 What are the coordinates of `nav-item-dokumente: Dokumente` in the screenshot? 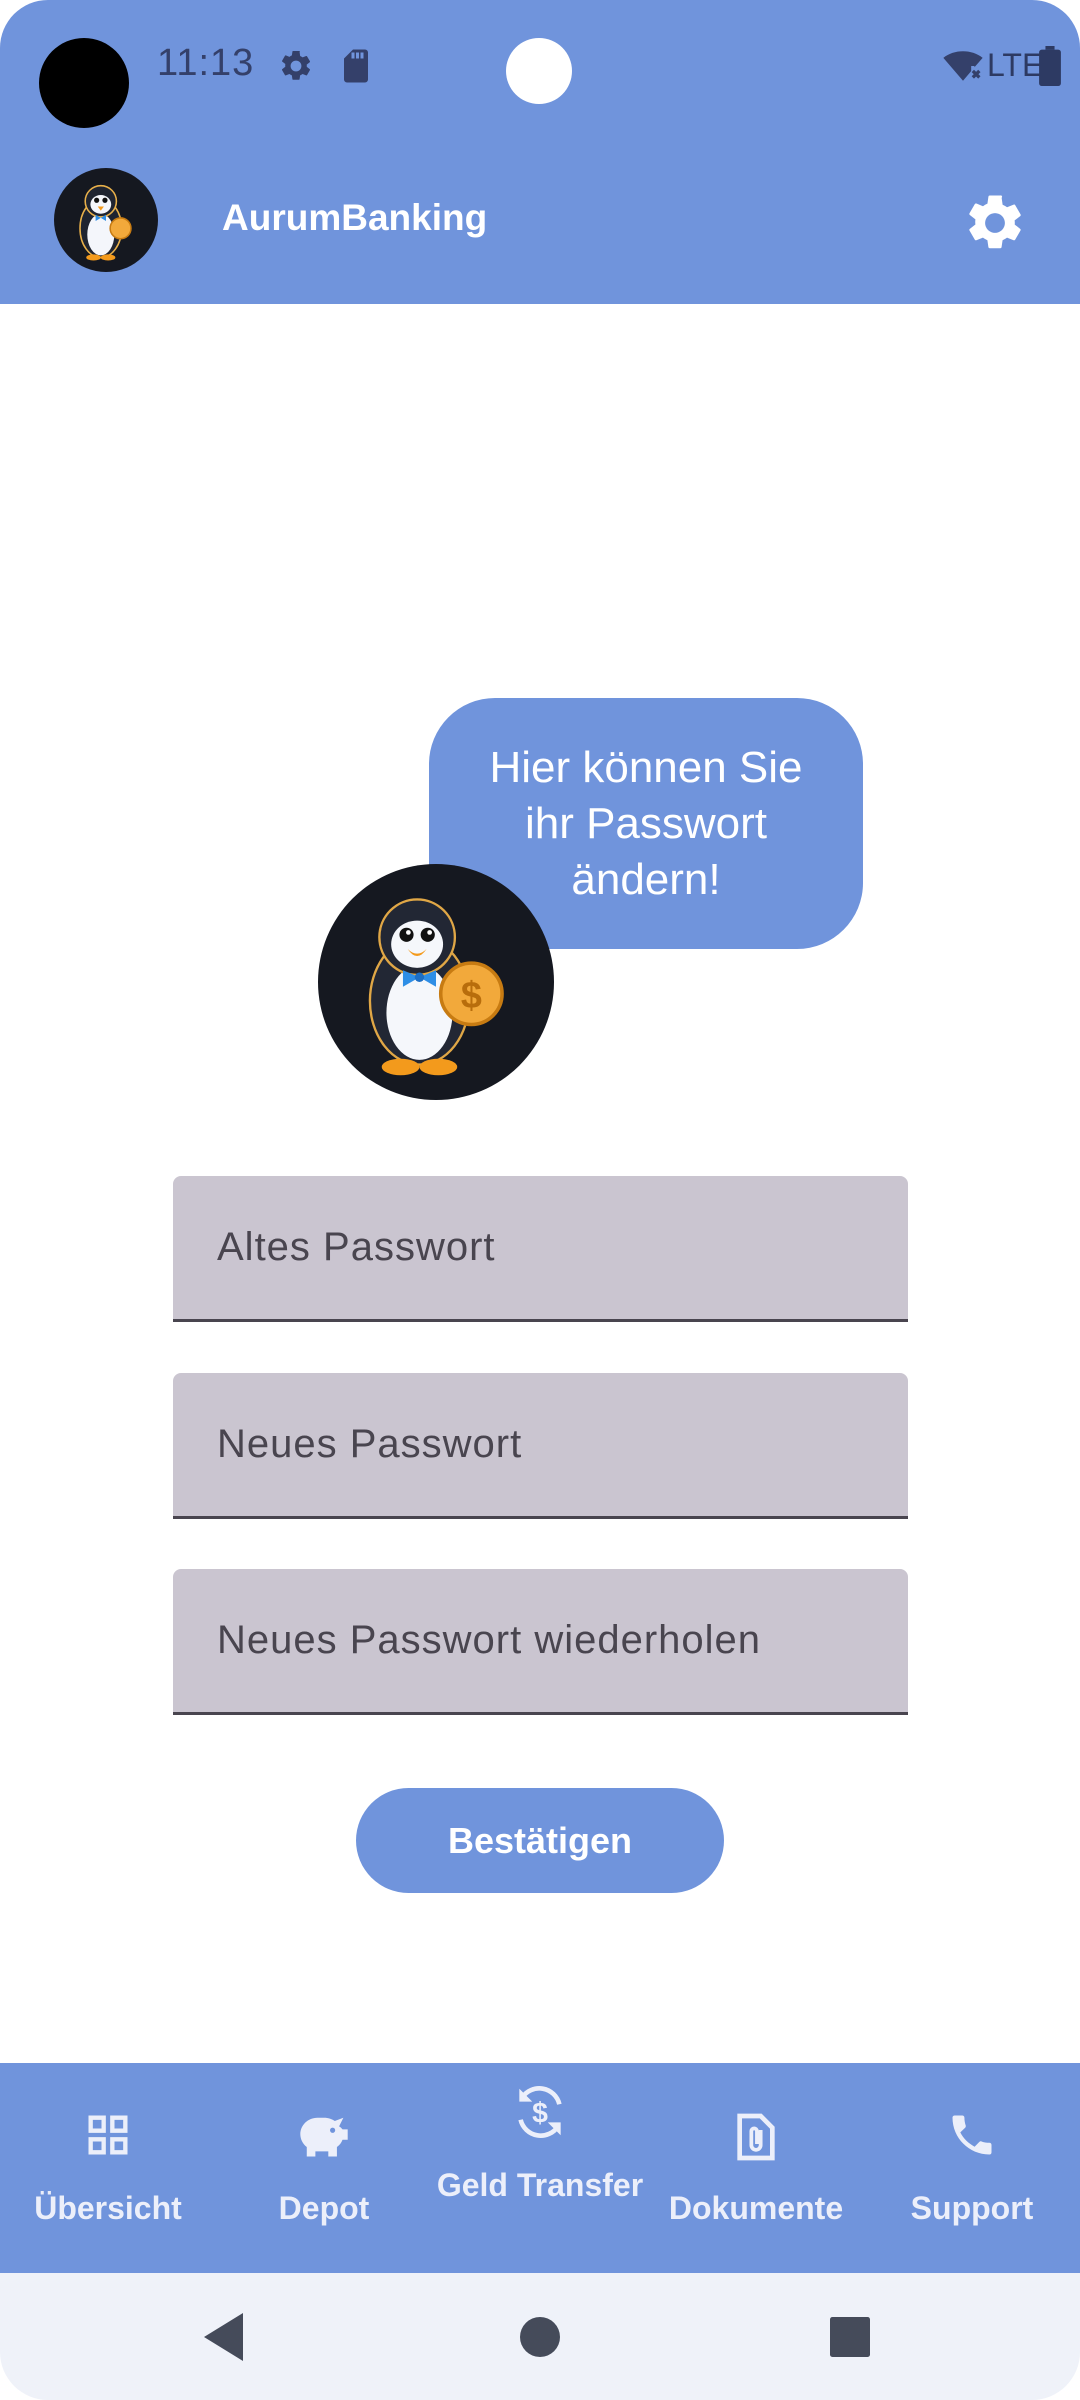 It's located at (756, 2168).